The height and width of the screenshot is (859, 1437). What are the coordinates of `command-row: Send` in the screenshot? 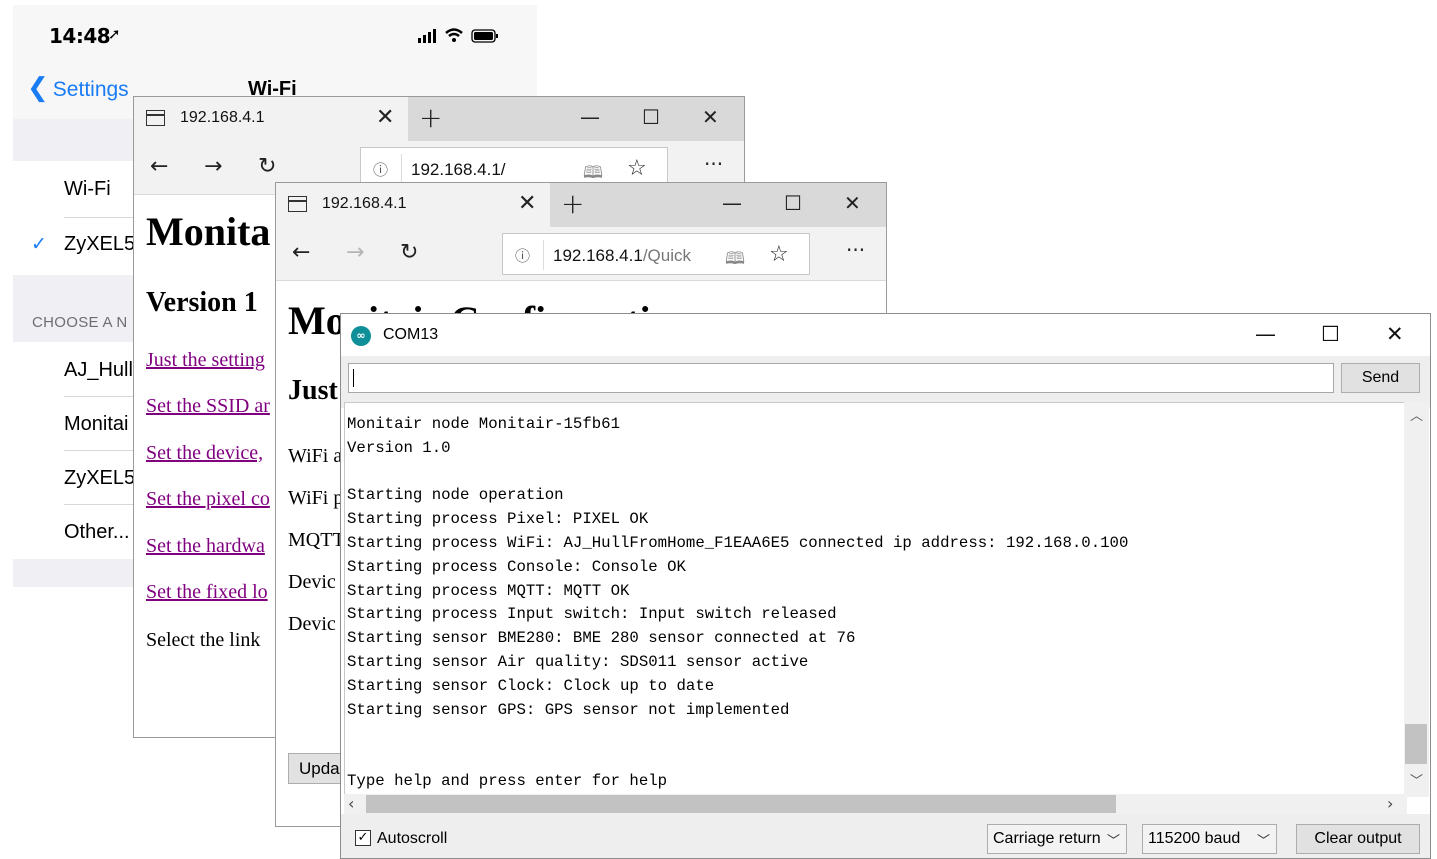 It's located at (885, 382).